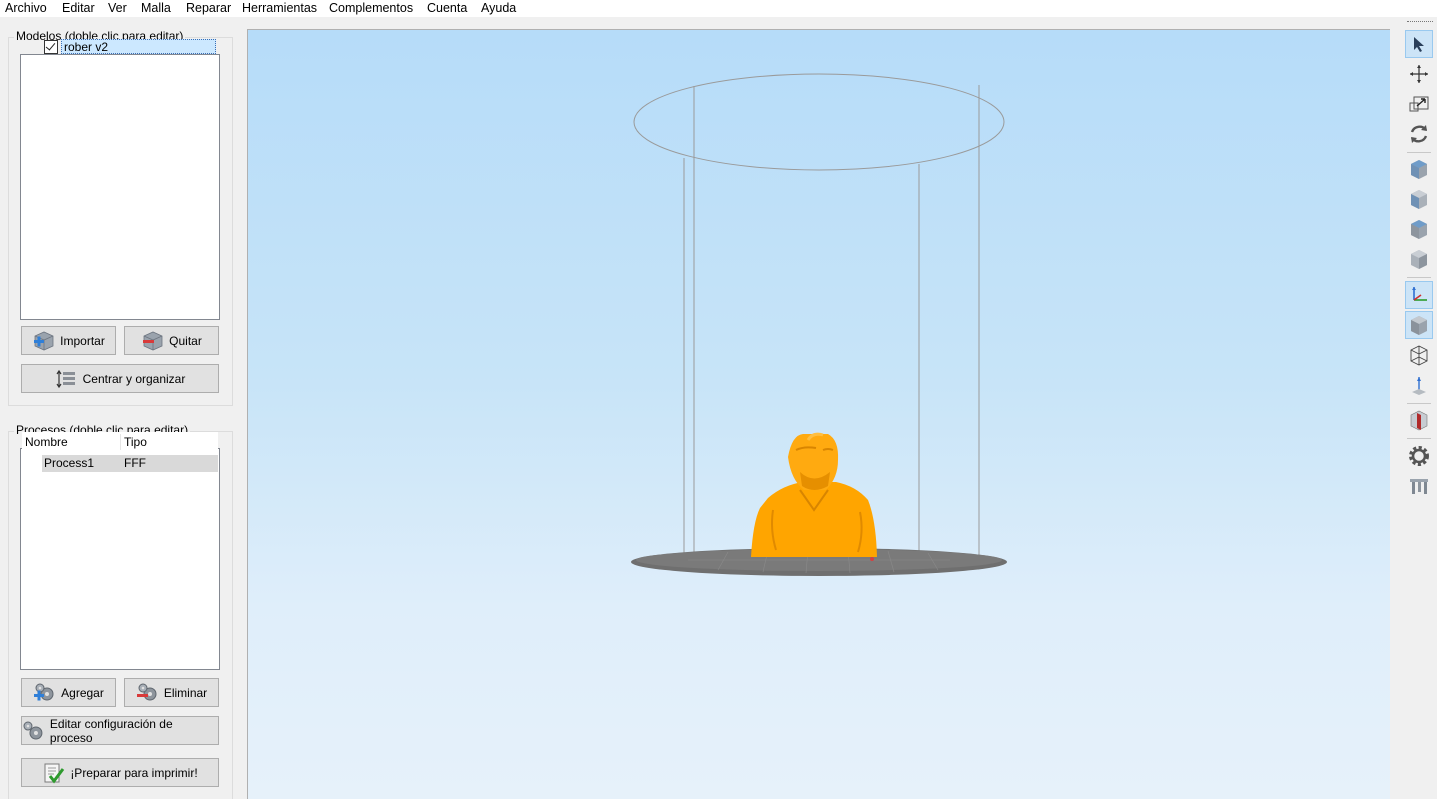  What do you see at coordinates (54, 773) in the screenshot?
I see `prepare-checklist-icon` at bounding box center [54, 773].